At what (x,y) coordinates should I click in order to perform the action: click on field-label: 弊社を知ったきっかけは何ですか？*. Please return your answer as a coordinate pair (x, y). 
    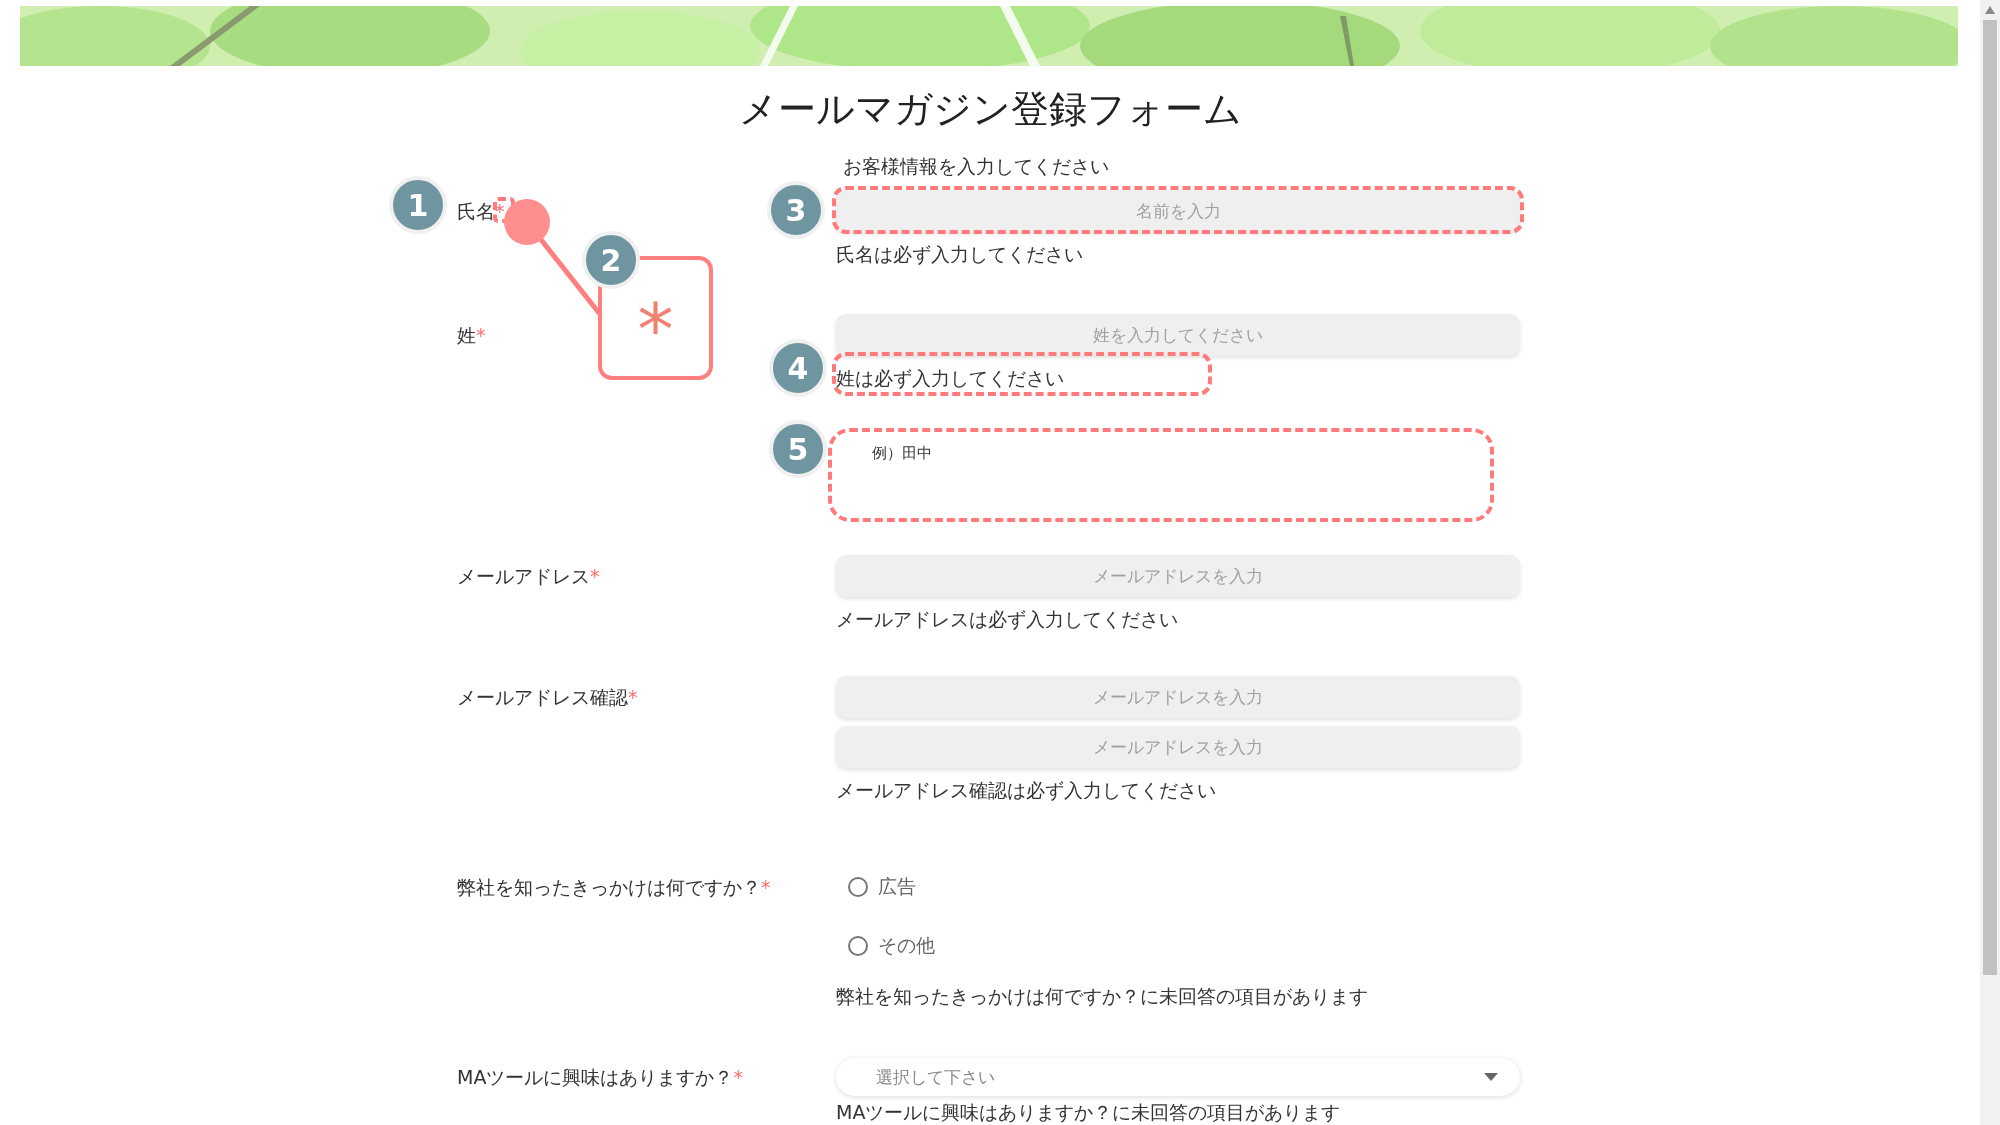
    Looking at the image, I should click on (614, 887).